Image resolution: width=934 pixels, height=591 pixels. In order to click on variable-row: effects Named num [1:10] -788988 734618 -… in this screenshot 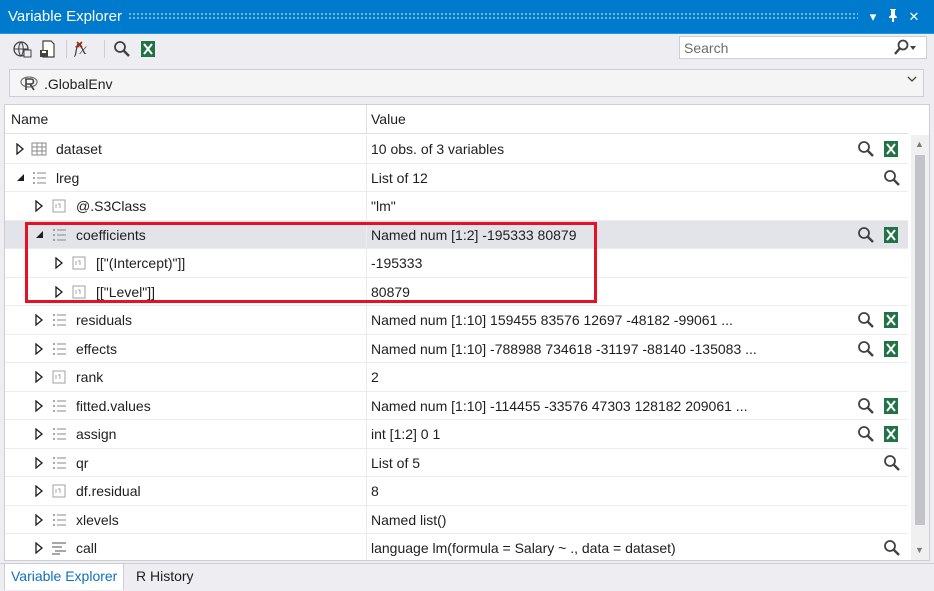, I will do `click(456, 348)`.